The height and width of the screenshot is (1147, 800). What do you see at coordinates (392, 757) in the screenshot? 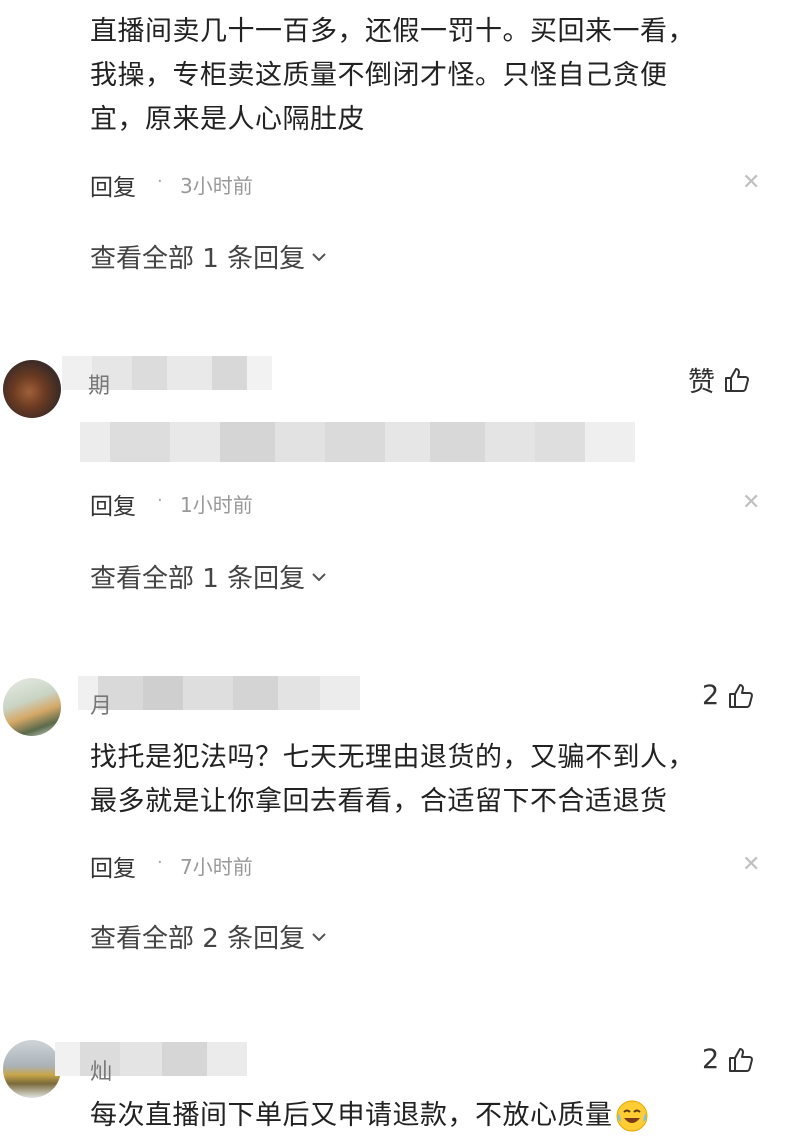
I see `comment-text-line: 找托是犯法吗？七天无理由退货的，又骗不到人，` at bounding box center [392, 757].